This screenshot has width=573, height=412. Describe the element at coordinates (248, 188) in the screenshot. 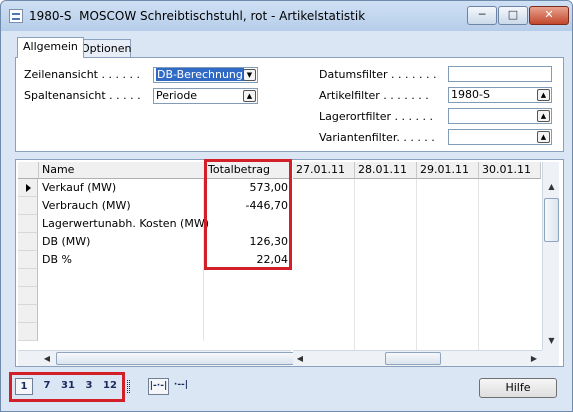

I see `row-total-cell: 573,00` at that location.